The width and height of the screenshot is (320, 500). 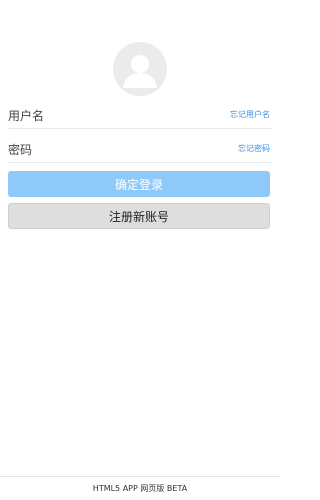 What do you see at coordinates (139, 216) in the screenshot?
I see `register-button: 注册新账号` at bounding box center [139, 216].